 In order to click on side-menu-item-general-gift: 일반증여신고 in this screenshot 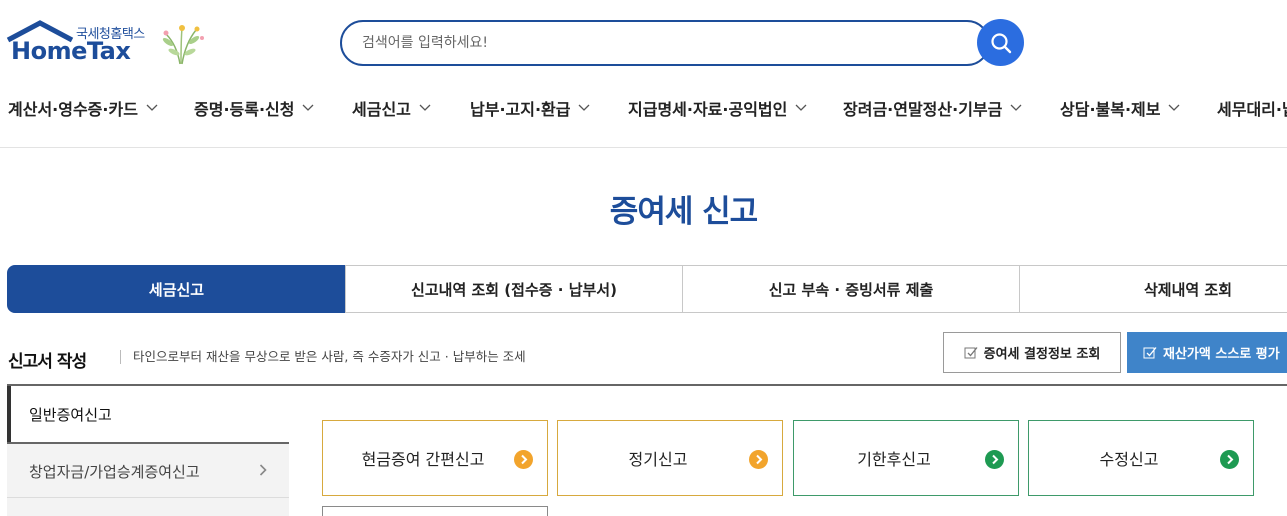, I will do `click(148, 414)`.